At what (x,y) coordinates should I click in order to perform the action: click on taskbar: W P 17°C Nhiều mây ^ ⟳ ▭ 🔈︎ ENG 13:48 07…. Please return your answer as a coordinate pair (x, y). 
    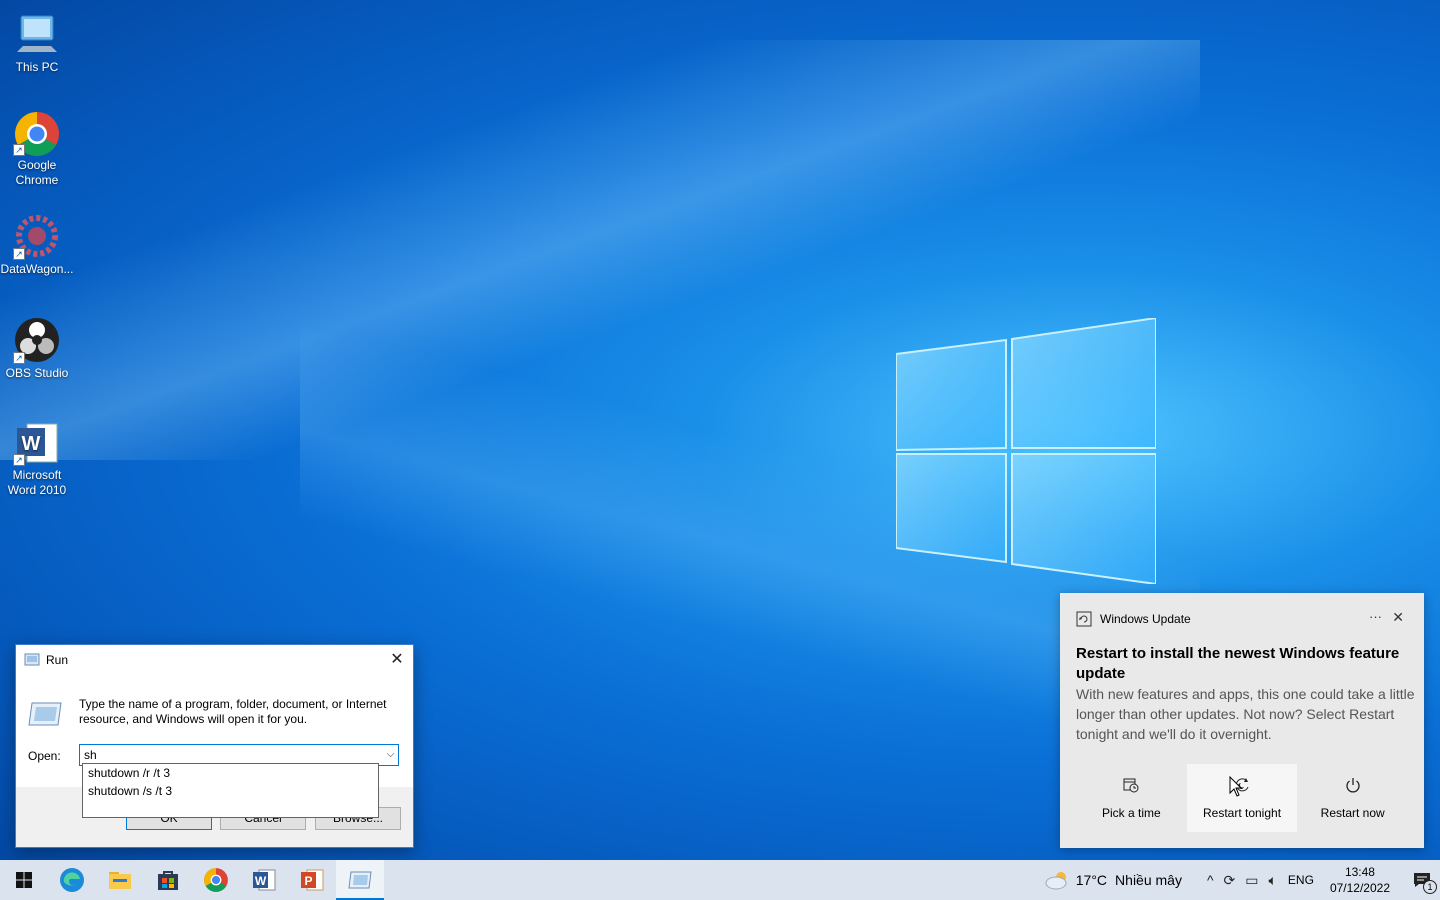
    Looking at the image, I should click on (720, 880).